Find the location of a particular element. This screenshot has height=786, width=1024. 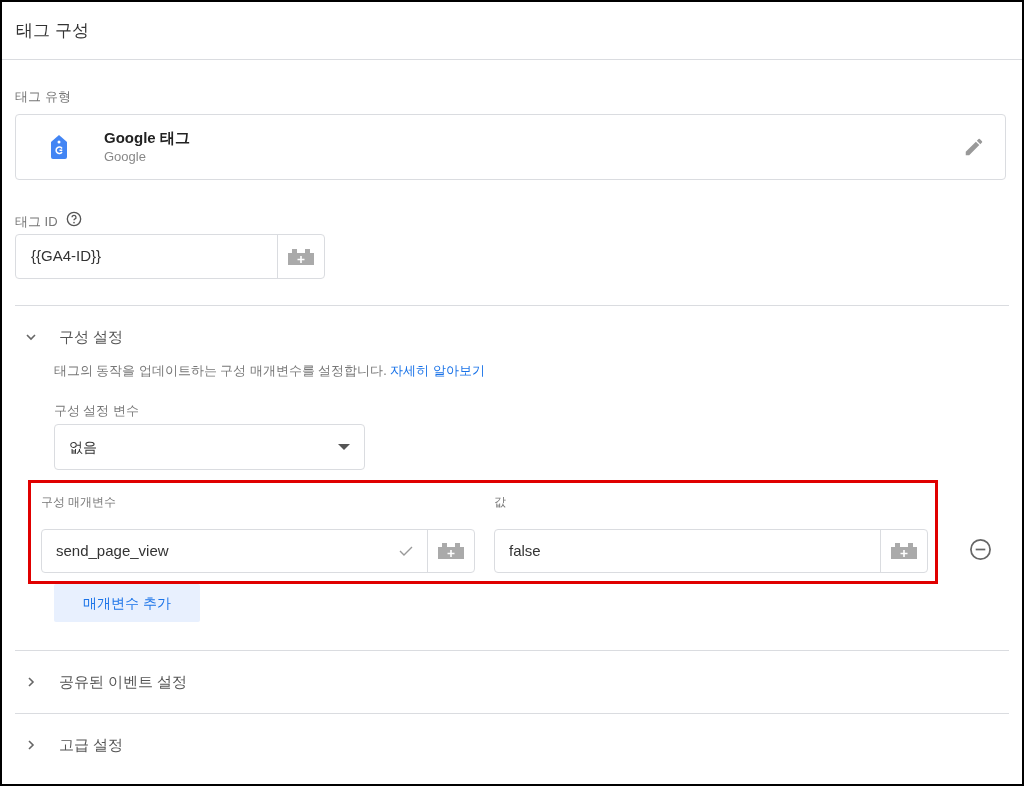

add-parameter-button: 매개변수 추가 is located at coordinates (127, 603).